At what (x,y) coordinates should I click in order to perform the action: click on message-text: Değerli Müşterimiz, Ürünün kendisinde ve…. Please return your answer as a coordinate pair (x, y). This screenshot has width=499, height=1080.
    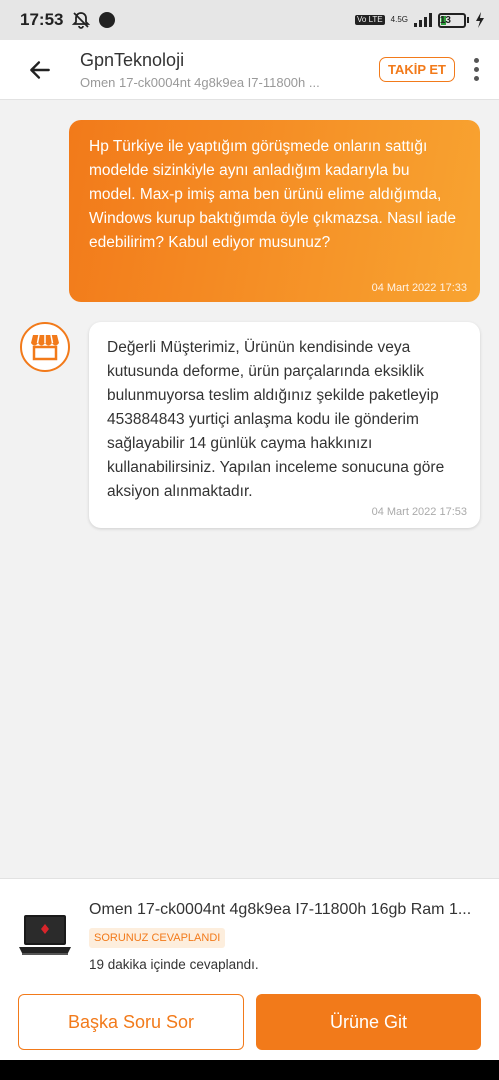
    Looking at the image, I should click on (276, 419).